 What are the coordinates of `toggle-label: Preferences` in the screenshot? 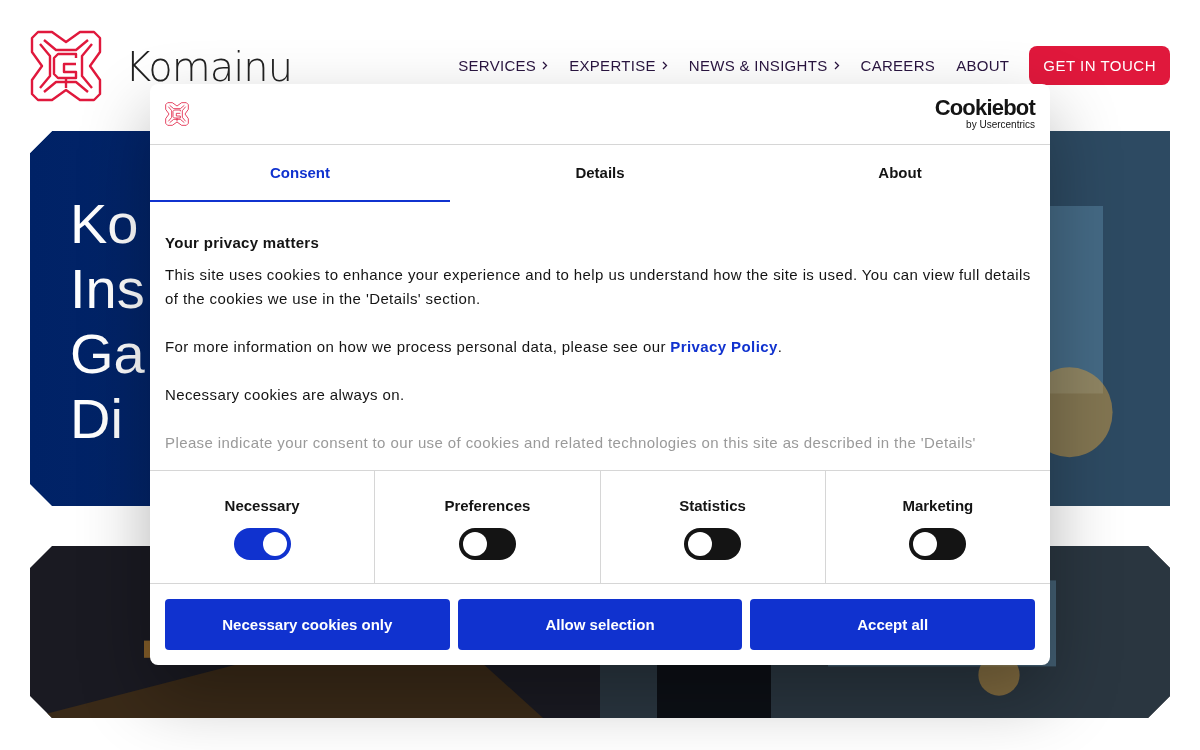 It's located at (487, 505).